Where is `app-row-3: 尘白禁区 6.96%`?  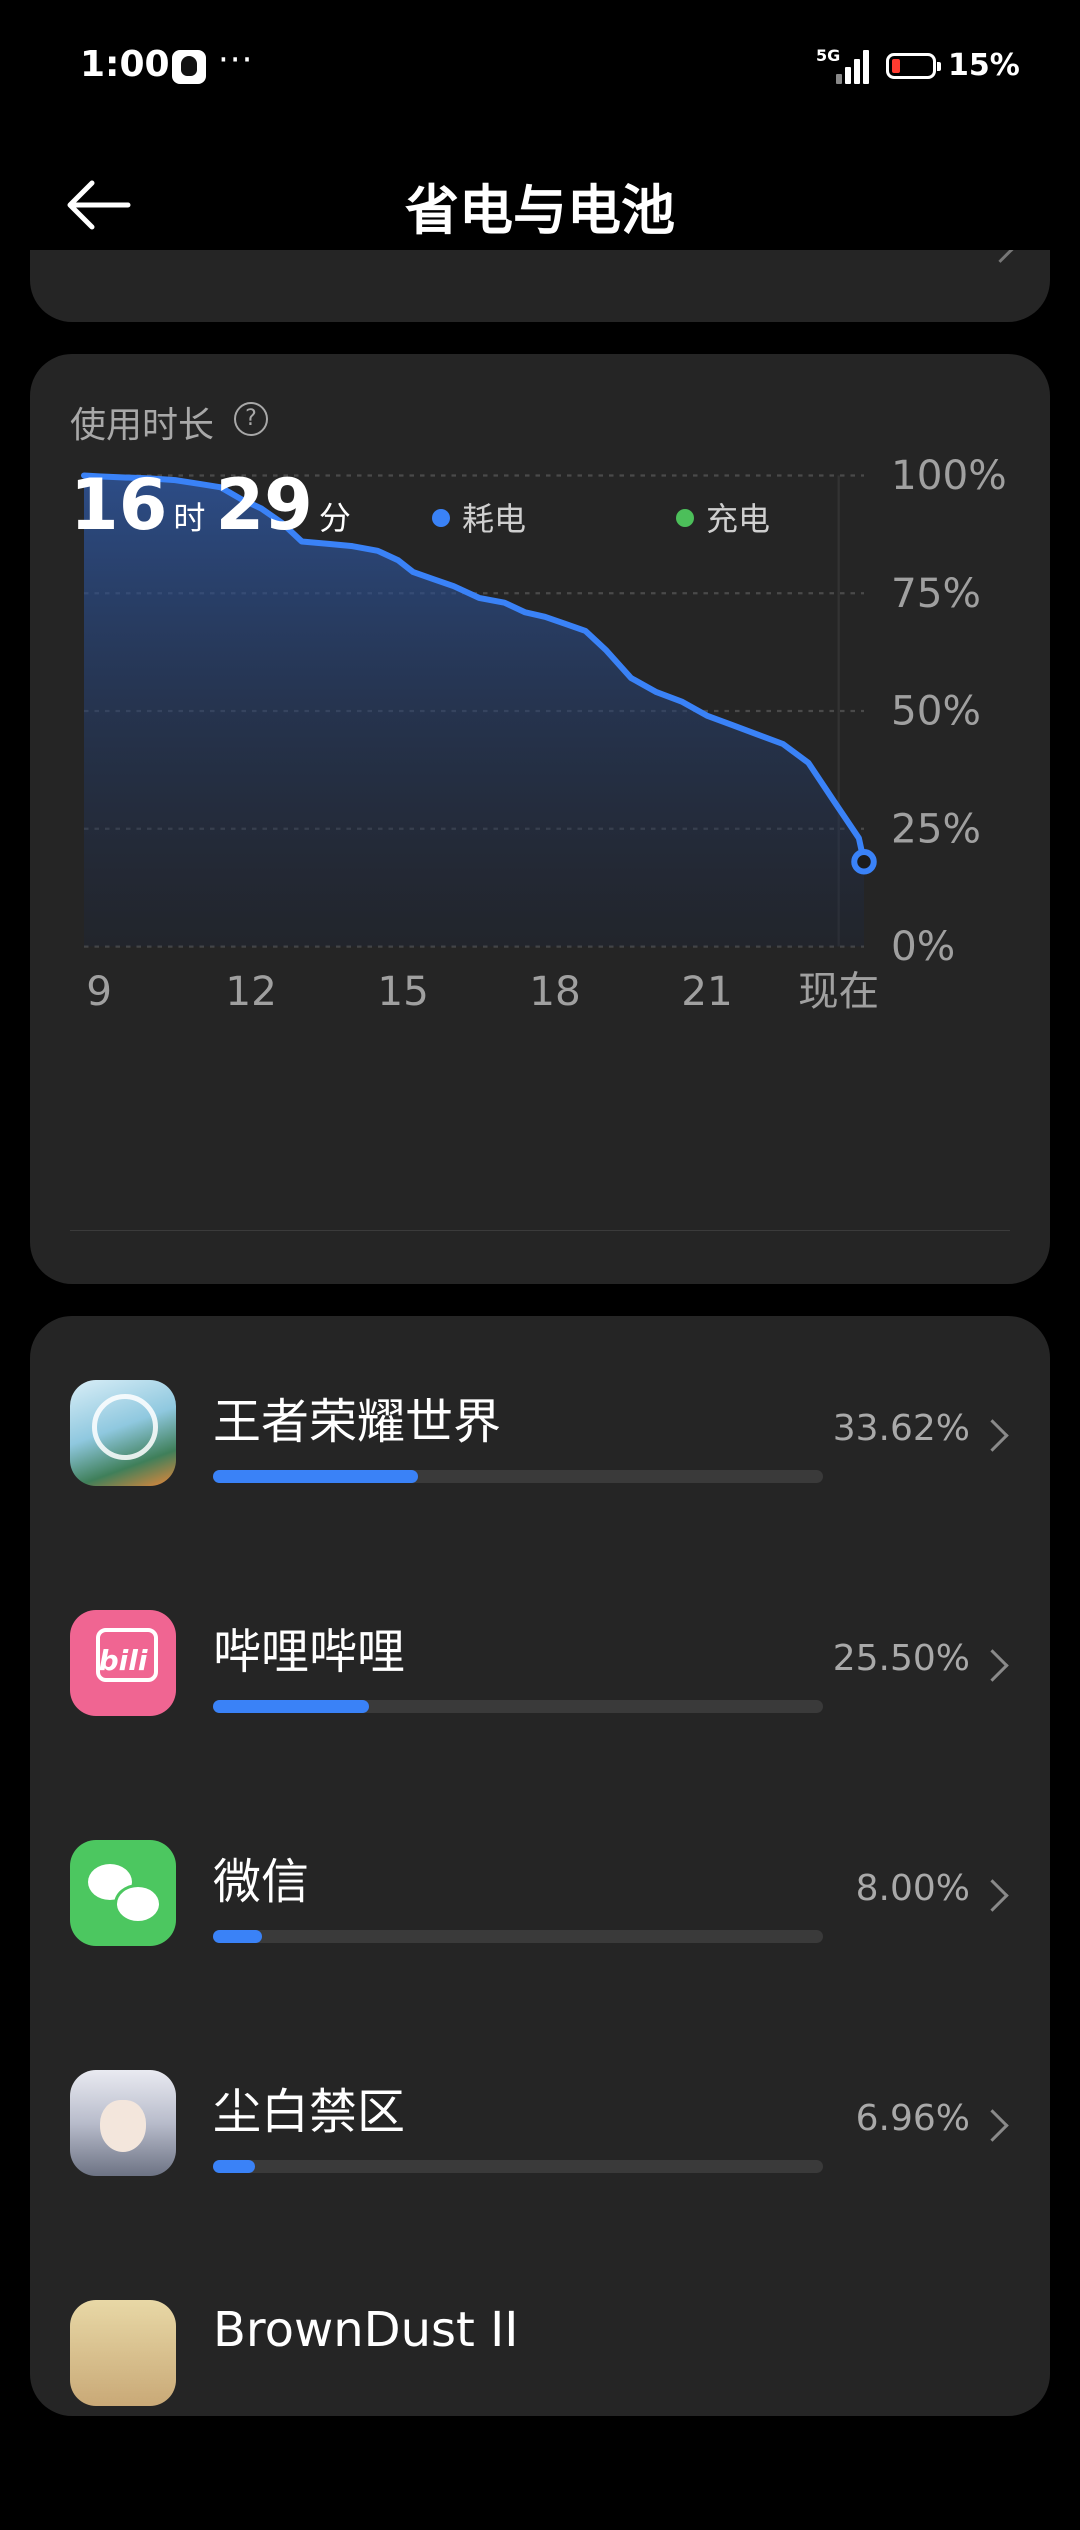 app-row-3: 尘白禁区 6.96% is located at coordinates (540, 2185).